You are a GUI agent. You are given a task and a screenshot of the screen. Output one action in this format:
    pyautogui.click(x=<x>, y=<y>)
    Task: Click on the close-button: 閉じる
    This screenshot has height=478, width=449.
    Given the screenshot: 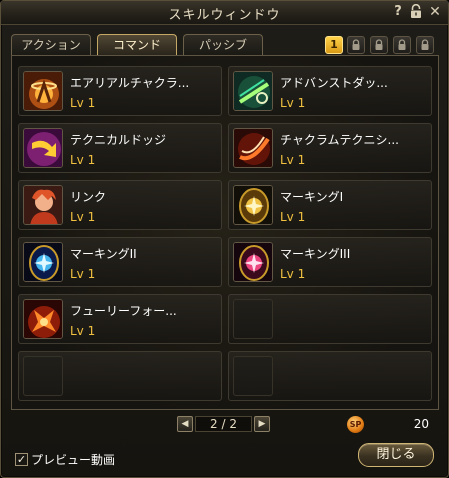 What is the action you would take?
    pyautogui.click(x=396, y=455)
    